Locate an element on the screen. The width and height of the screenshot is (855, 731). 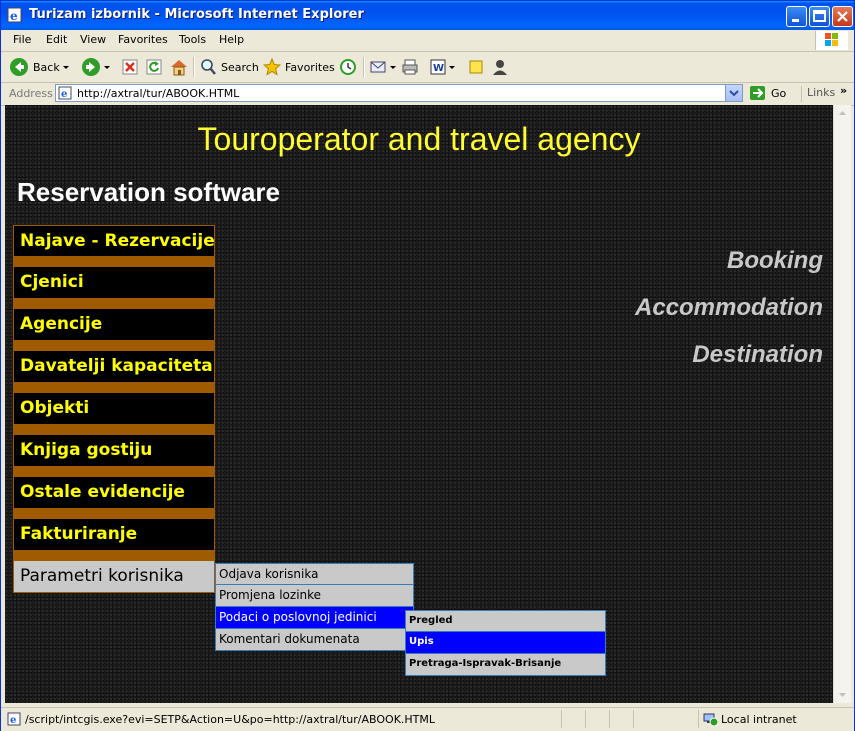
search-button: Search is located at coordinates (229, 67).